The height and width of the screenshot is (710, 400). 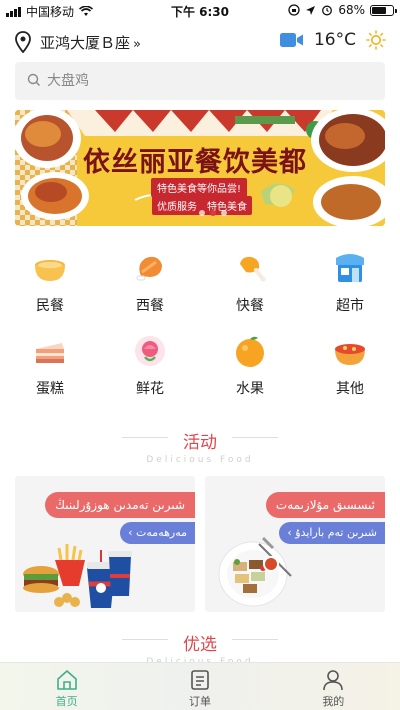 I want to click on tab-label: 我的, so click(x=333, y=701).